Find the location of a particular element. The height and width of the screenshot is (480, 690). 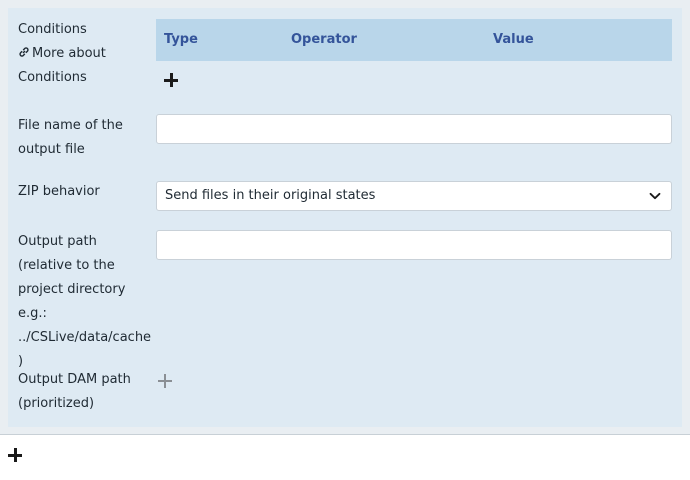

add-dam-path-plus-icon is located at coordinates (165, 381).